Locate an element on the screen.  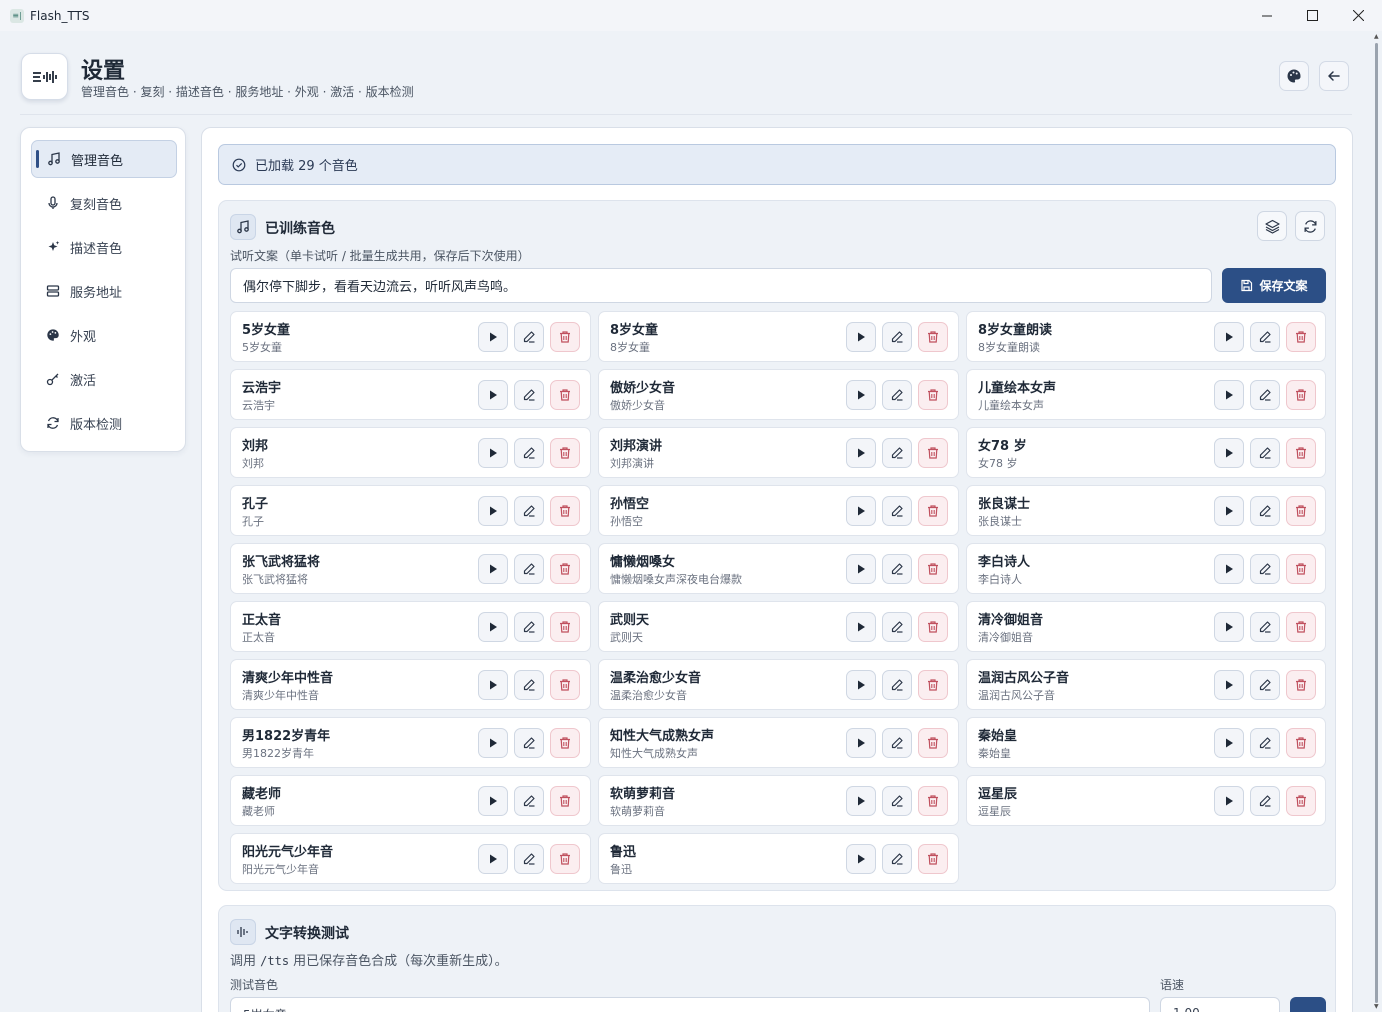
sidebar-item-version-check: 版本检测 is located at coordinates (104, 423).